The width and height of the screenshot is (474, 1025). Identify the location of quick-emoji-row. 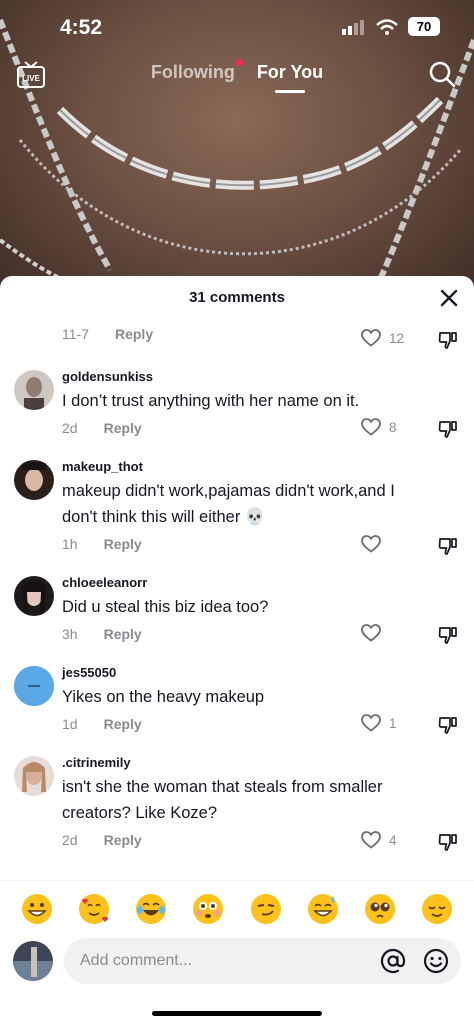
(237, 908).